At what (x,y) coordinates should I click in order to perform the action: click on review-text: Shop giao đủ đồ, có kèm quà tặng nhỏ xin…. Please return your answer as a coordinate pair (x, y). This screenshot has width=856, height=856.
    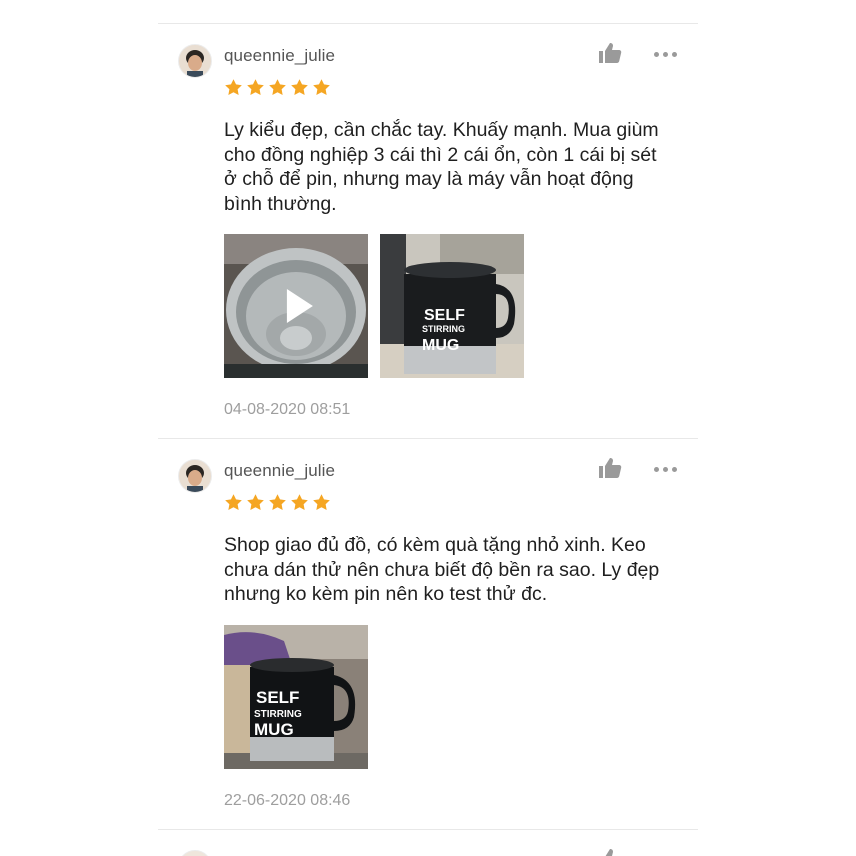
    Looking at the image, I should click on (442, 569).